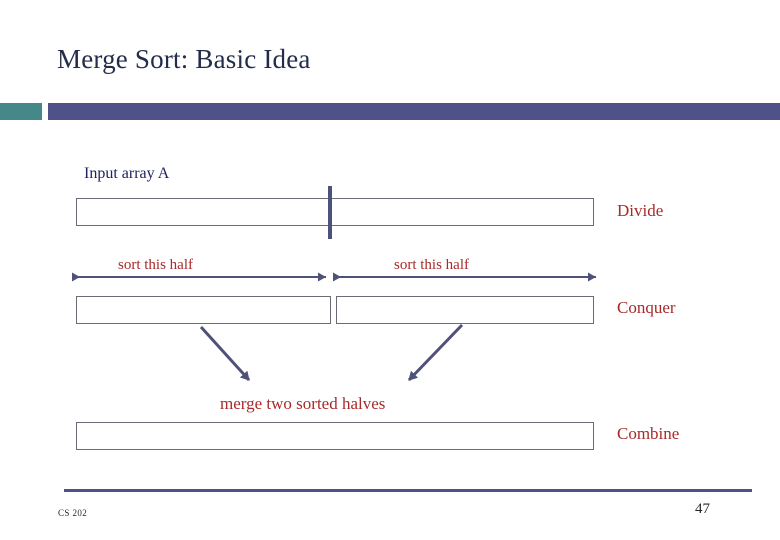 This screenshot has height=540, width=780. I want to click on merge-arrow-from-right, so click(435, 352).